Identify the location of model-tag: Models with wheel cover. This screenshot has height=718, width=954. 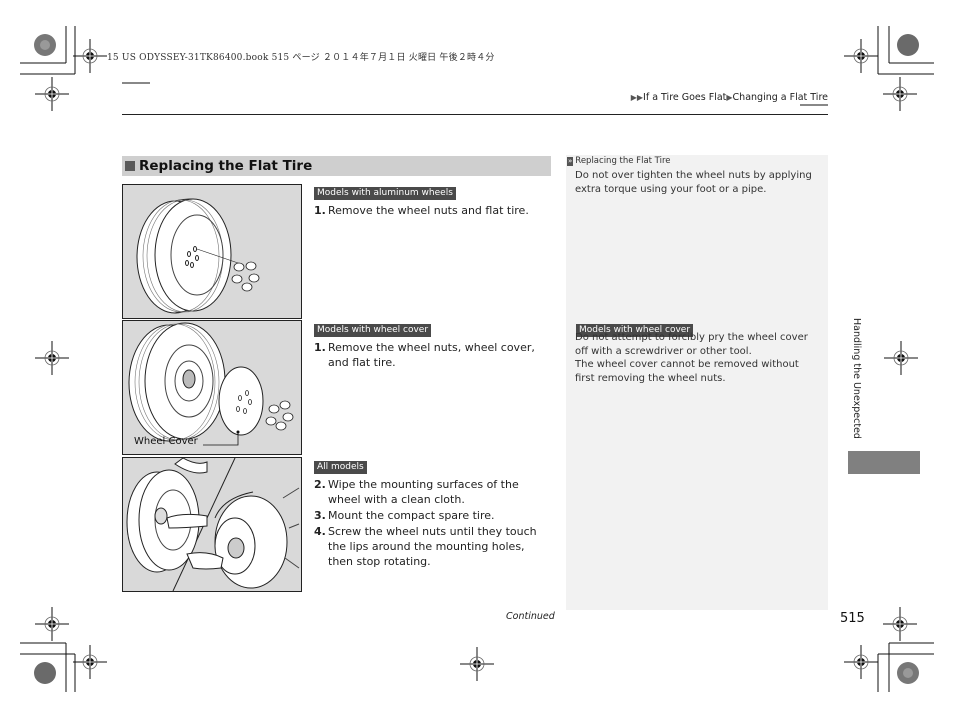
(373, 330).